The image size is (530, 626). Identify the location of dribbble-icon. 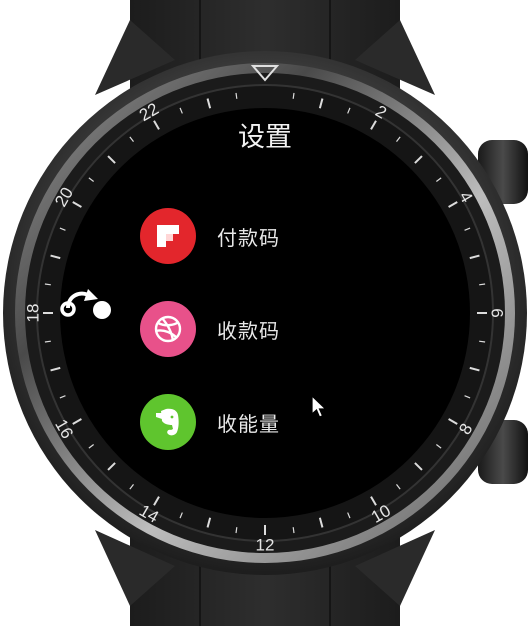
(168, 329).